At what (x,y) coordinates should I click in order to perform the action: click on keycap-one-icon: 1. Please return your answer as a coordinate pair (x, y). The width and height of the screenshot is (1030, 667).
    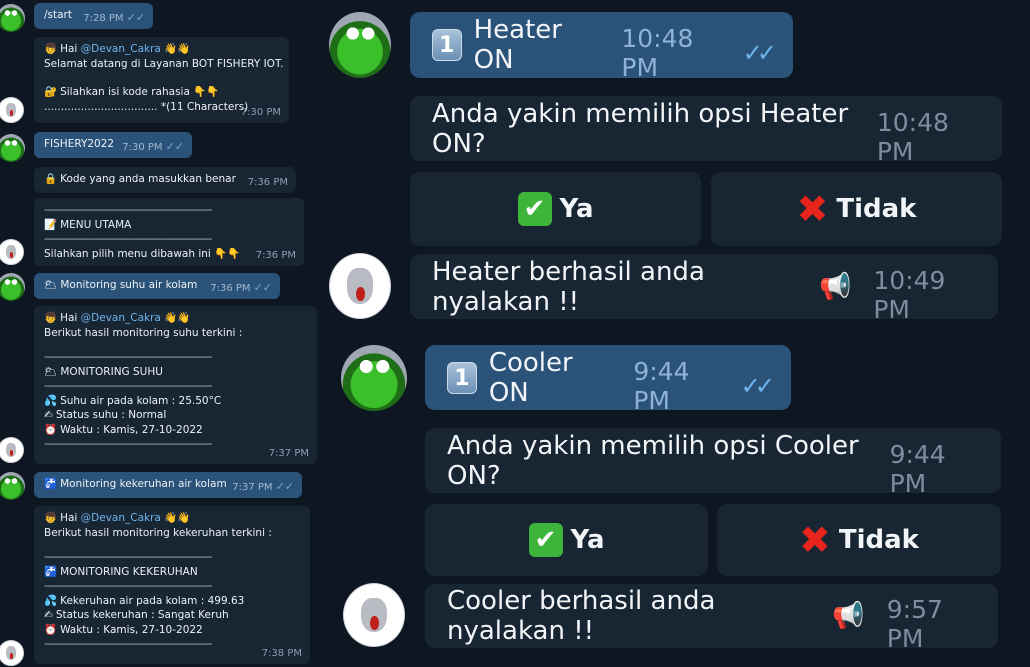
    Looking at the image, I should click on (447, 45).